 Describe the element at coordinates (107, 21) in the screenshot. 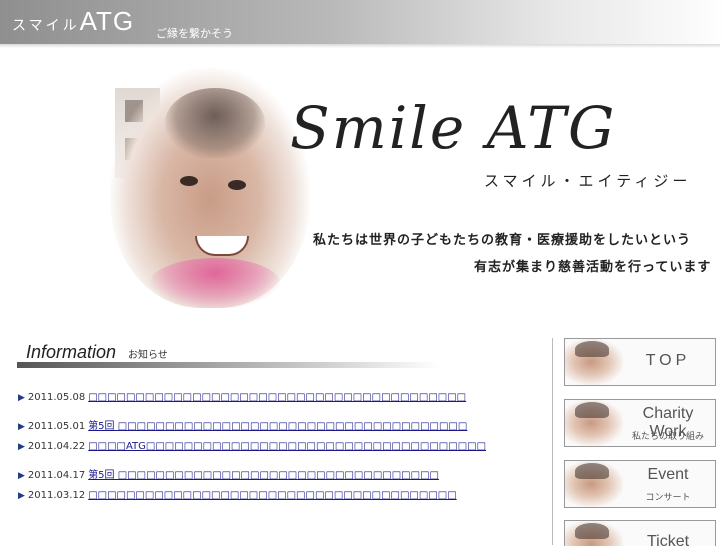

I see `brand-latin: ATG` at that location.